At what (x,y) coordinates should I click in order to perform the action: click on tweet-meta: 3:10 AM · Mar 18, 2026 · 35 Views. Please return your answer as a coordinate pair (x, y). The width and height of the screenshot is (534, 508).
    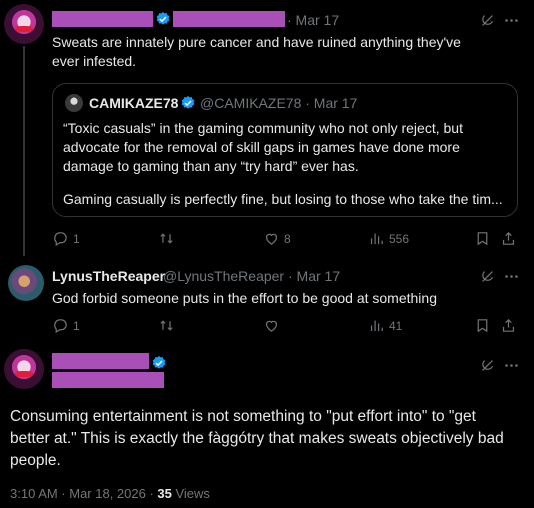
    Looking at the image, I should click on (110, 493).